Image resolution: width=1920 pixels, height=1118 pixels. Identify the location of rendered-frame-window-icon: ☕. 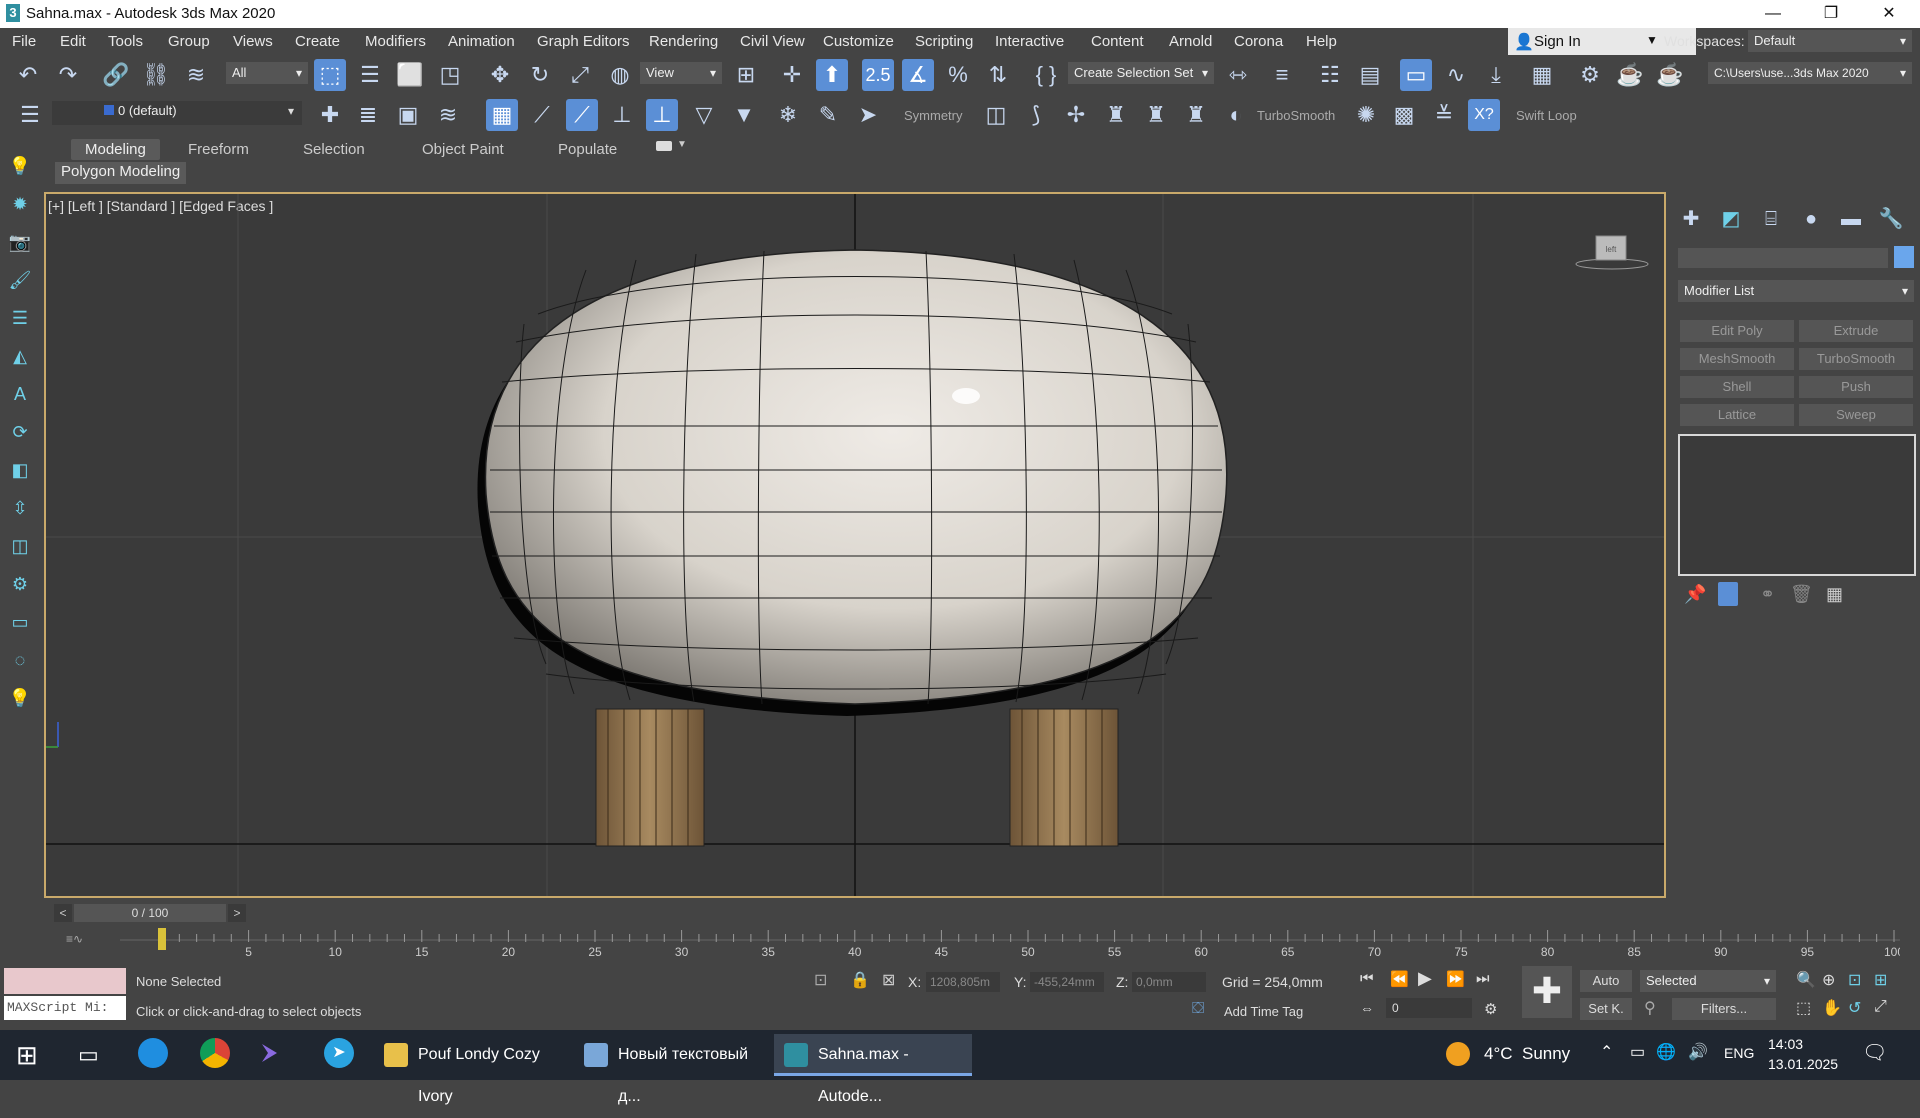
(1630, 75).